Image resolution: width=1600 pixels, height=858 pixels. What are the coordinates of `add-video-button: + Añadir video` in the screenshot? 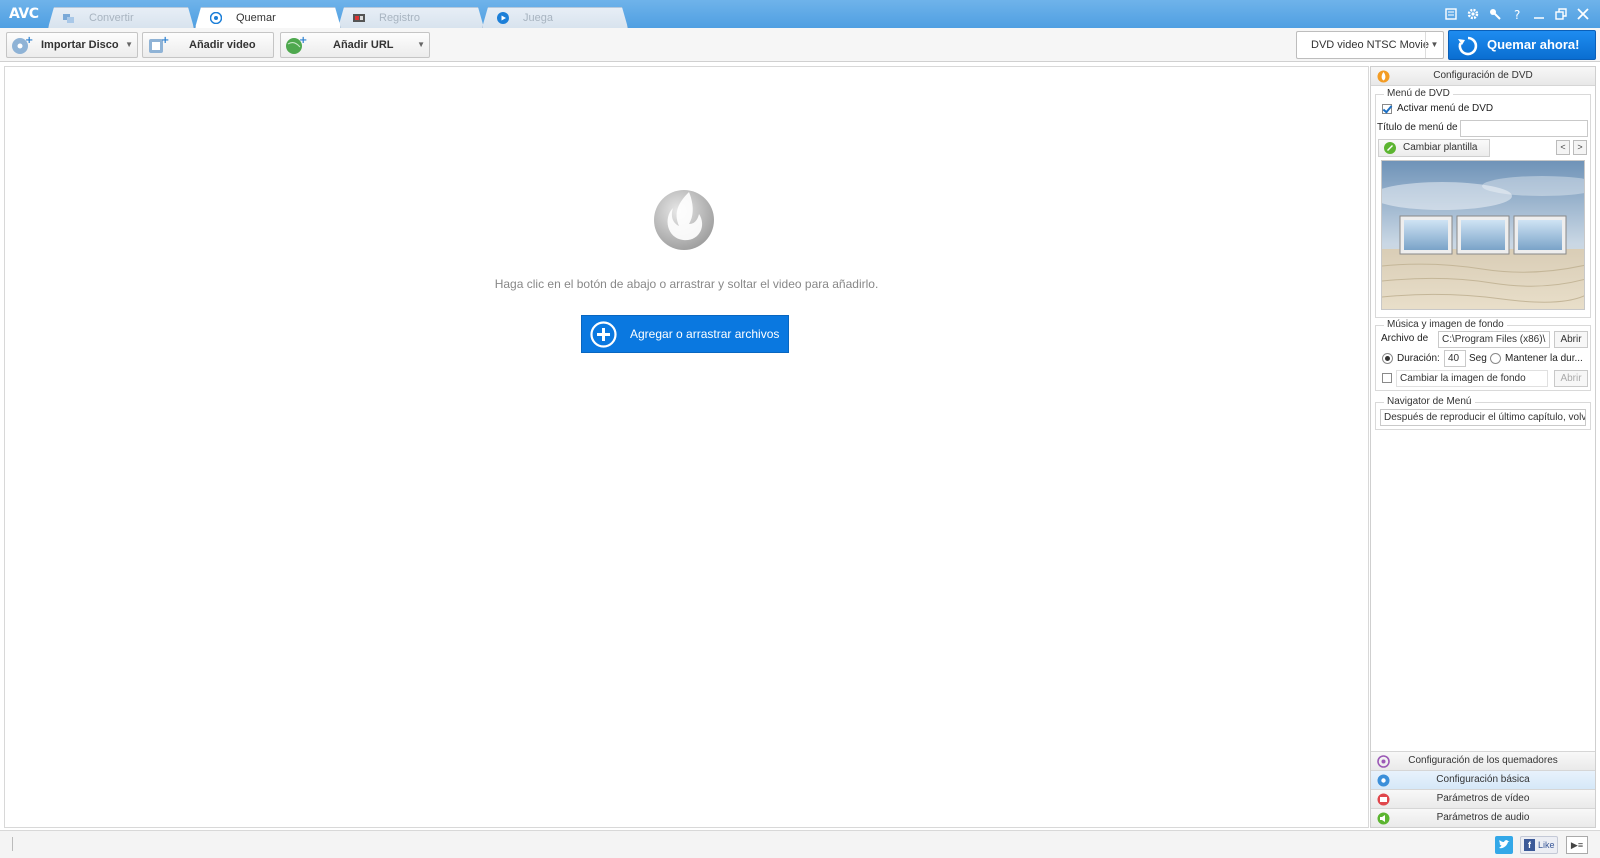 It's located at (208, 45).